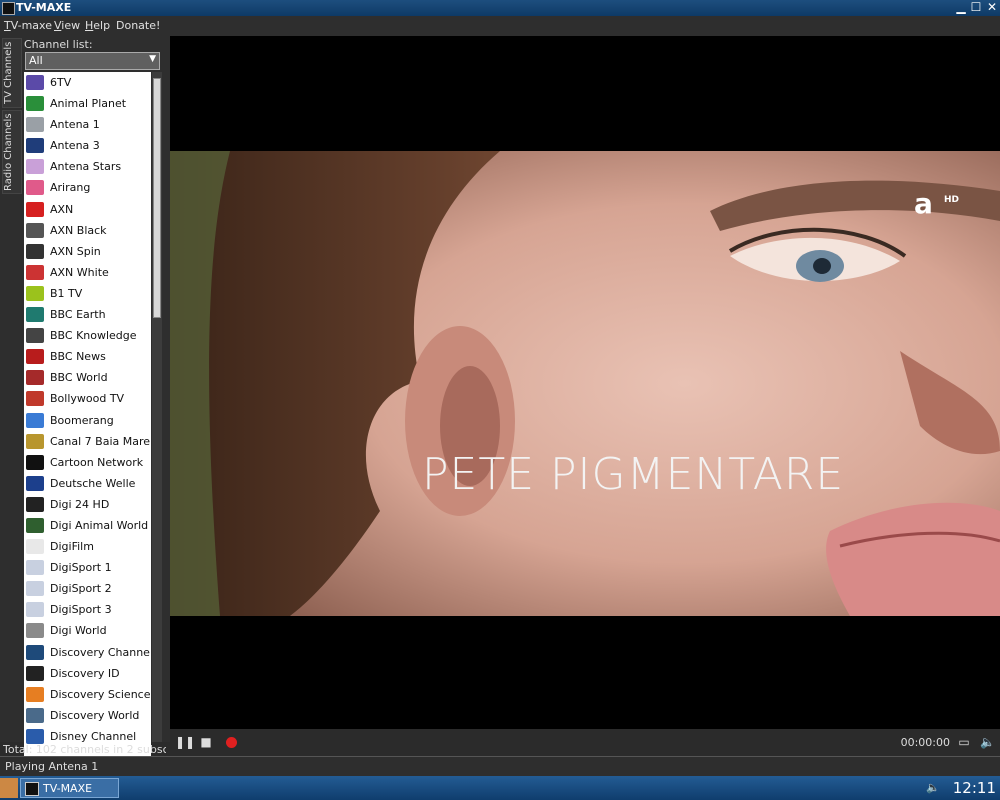 This screenshot has width=1000, height=800. What do you see at coordinates (79, 378) in the screenshot?
I see `channel-name: BBC World` at bounding box center [79, 378].